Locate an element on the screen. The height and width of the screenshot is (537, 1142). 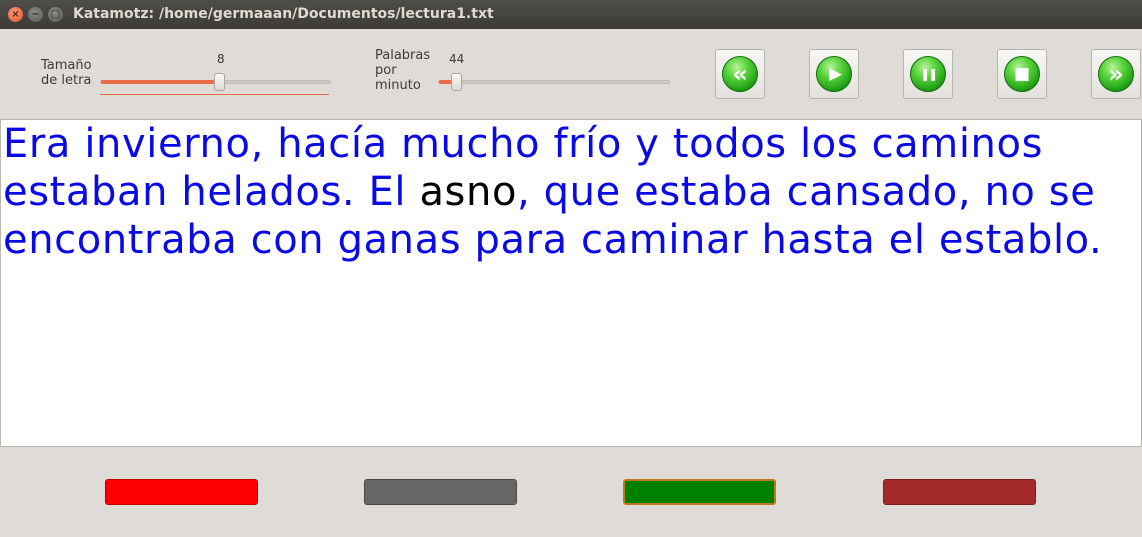
font-size-slider-handle is located at coordinates (220, 82).